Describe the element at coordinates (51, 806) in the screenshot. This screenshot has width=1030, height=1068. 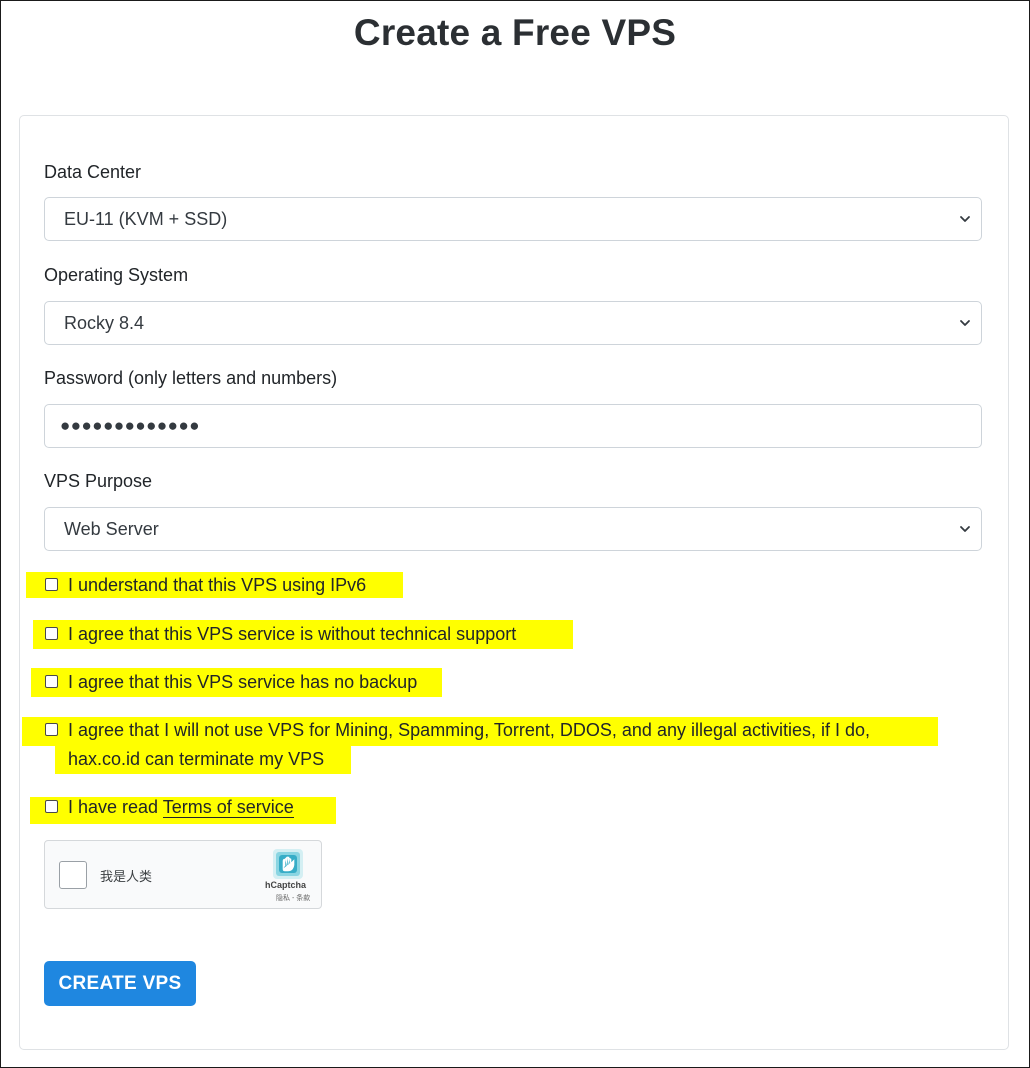
I see `terms-checkbox` at that location.